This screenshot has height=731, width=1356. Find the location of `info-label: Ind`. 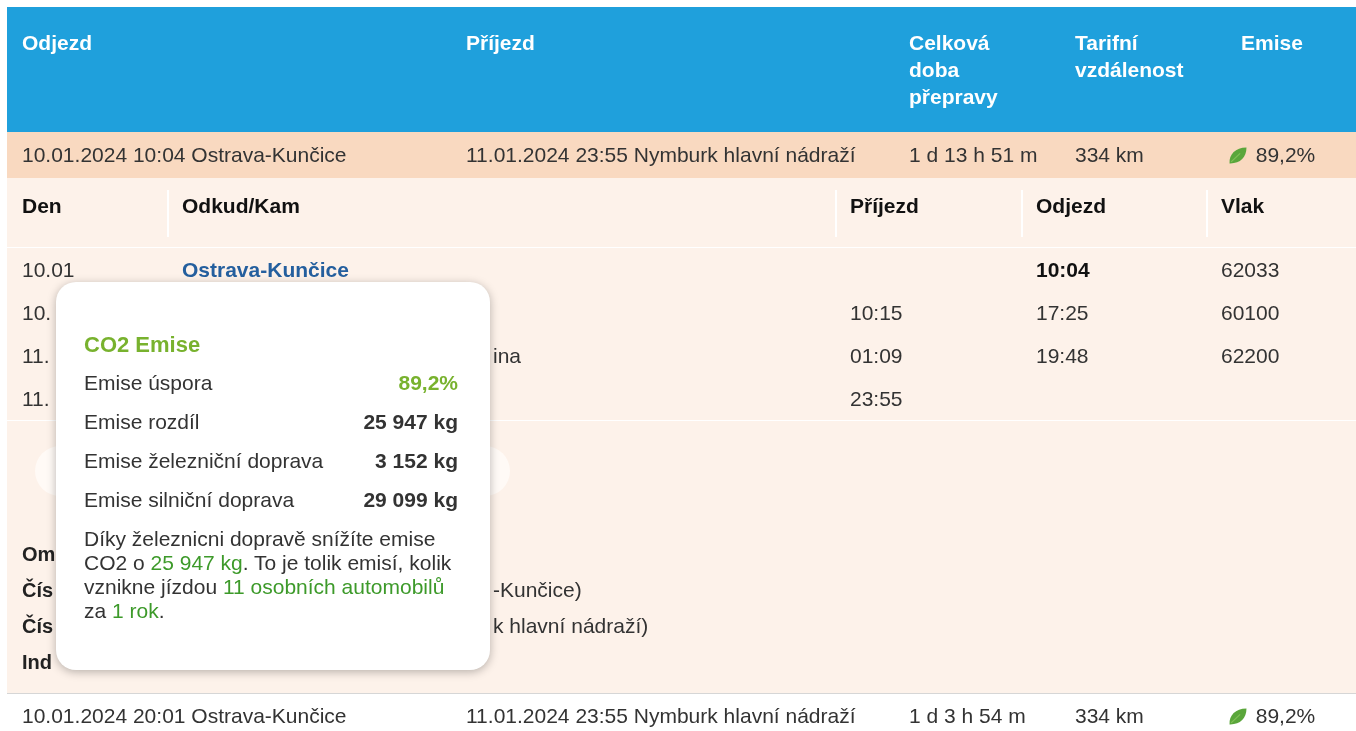

info-label: Ind is located at coordinates (37, 662).